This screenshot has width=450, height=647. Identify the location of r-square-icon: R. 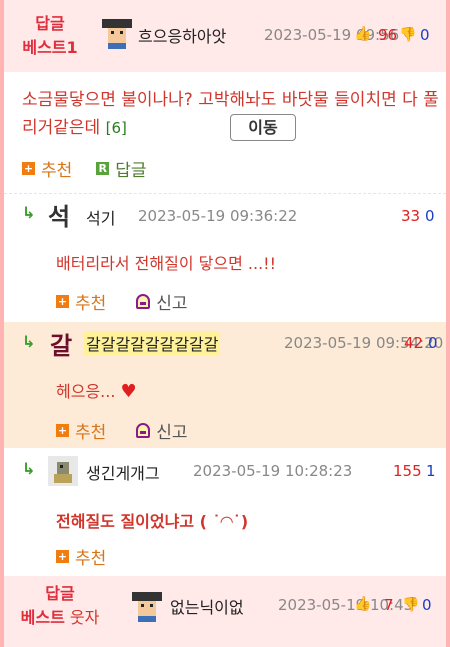
(103, 168).